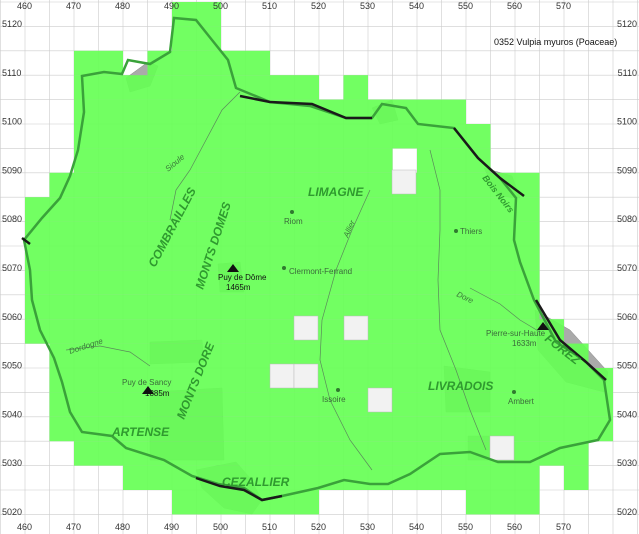  What do you see at coordinates (627, 170) in the screenshot?
I see `y-tick-right: 5090` at bounding box center [627, 170].